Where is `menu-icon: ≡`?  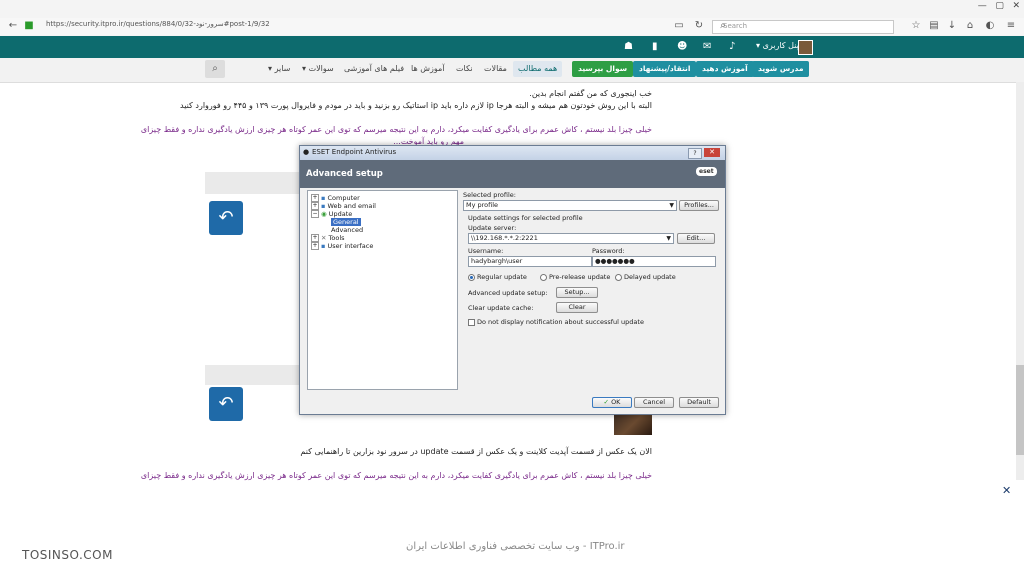 menu-icon: ≡ is located at coordinates (1011, 26).